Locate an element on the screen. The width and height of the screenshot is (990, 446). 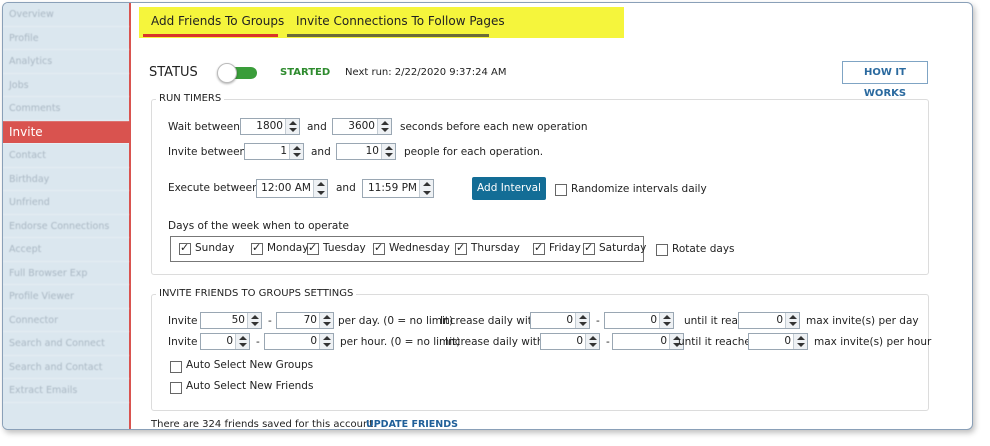
sidebar-item-contact: Contact is located at coordinates (66, 156).